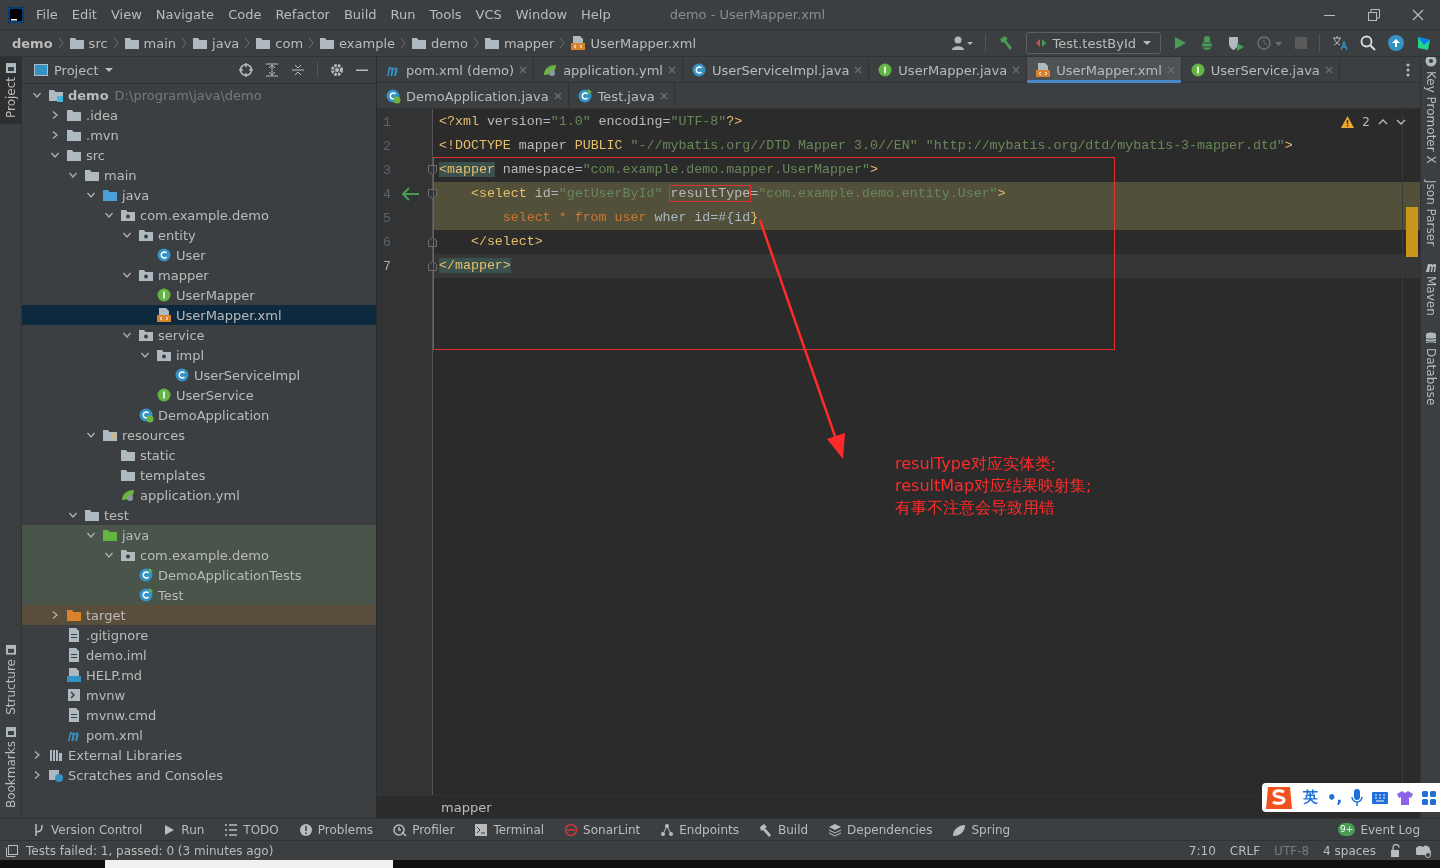 Image resolution: width=1440 pixels, height=868 pixels. What do you see at coordinates (1357, 797) in the screenshot?
I see `microphone-icon` at bounding box center [1357, 797].